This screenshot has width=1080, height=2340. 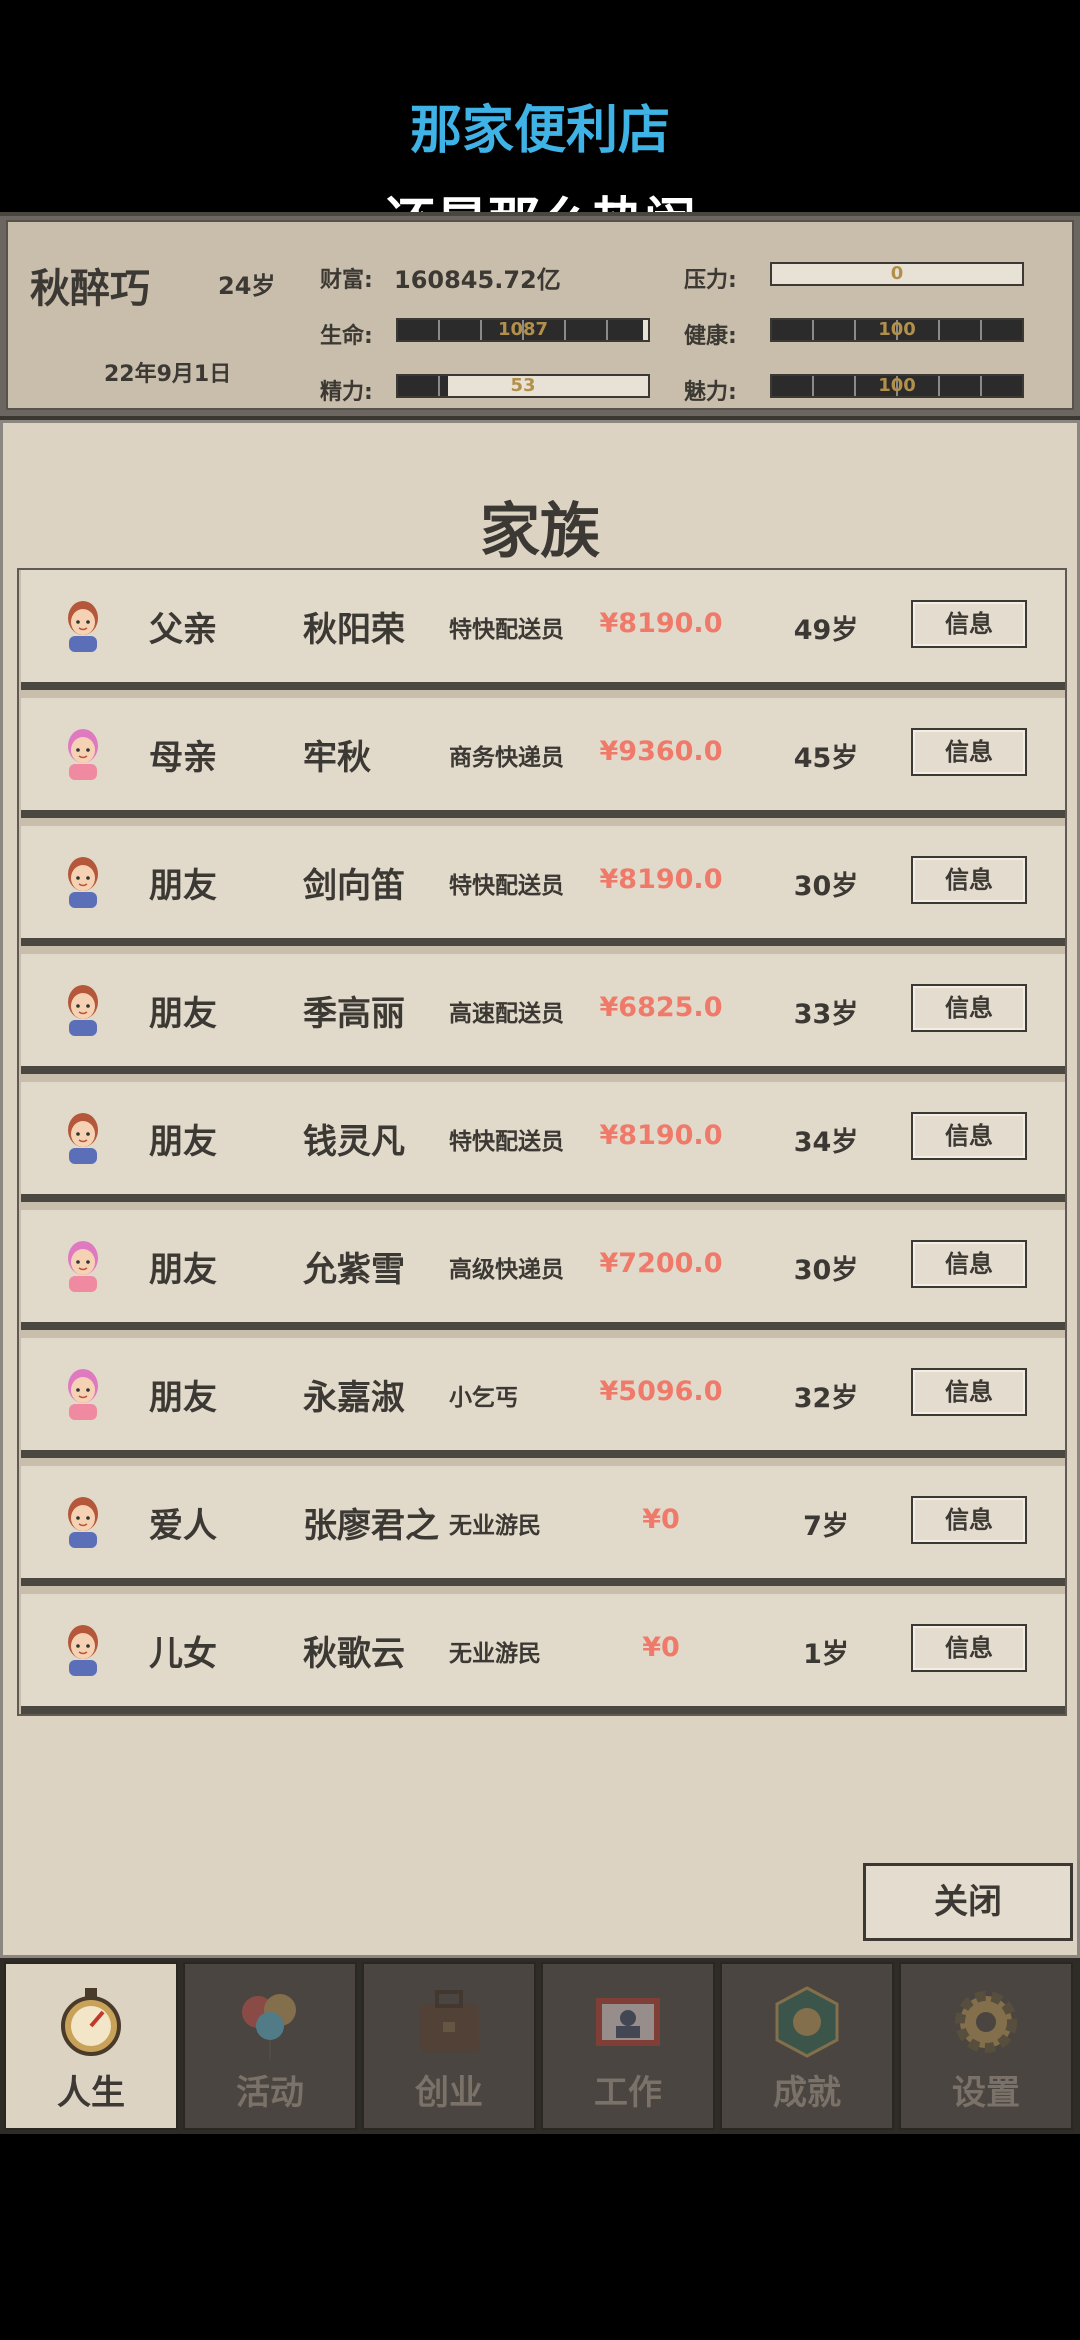 What do you see at coordinates (968, 1902) in the screenshot?
I see `close-button: 关闭` at bounding box center [968, 1902].